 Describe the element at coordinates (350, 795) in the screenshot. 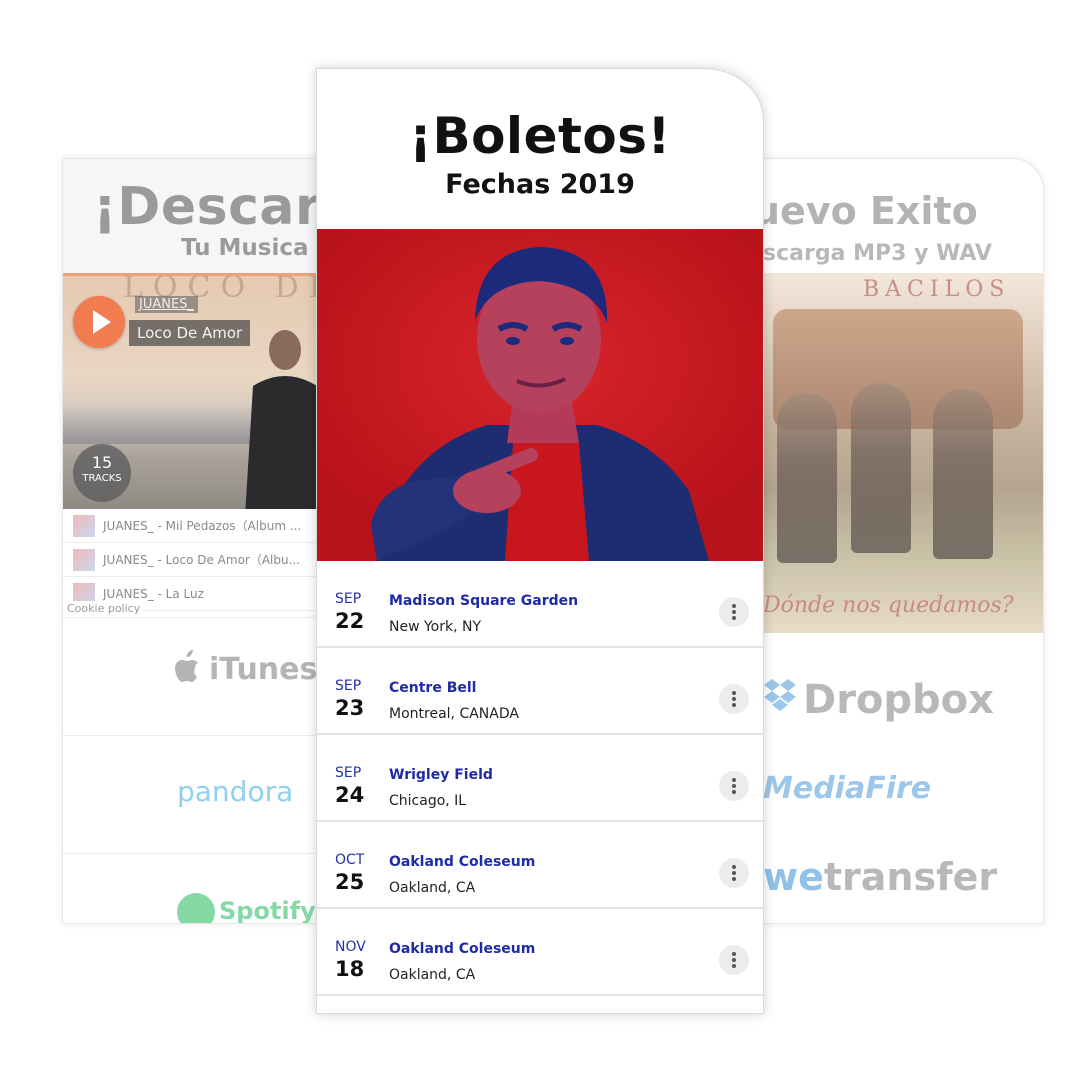

I see `event-day: 24` at that location.